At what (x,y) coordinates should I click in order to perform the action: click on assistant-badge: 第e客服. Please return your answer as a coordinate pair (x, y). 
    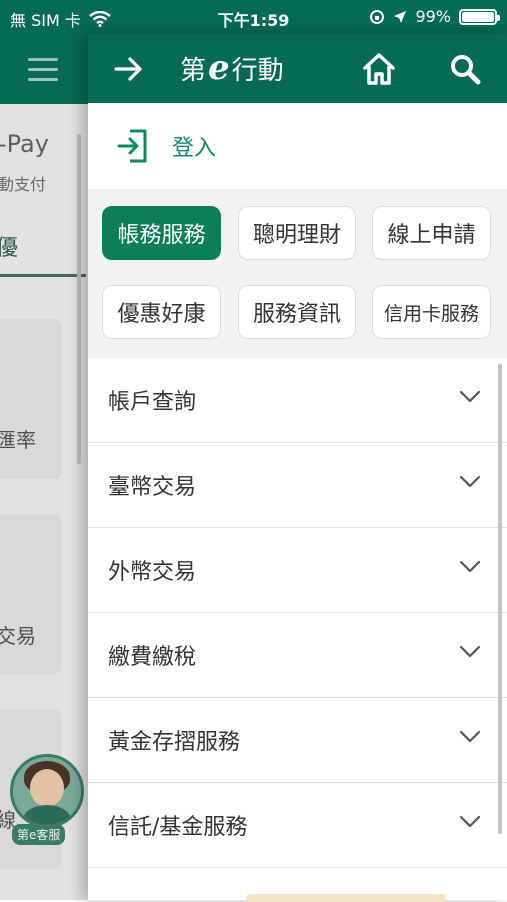
    Looking at the image, I should click on (39, 834).